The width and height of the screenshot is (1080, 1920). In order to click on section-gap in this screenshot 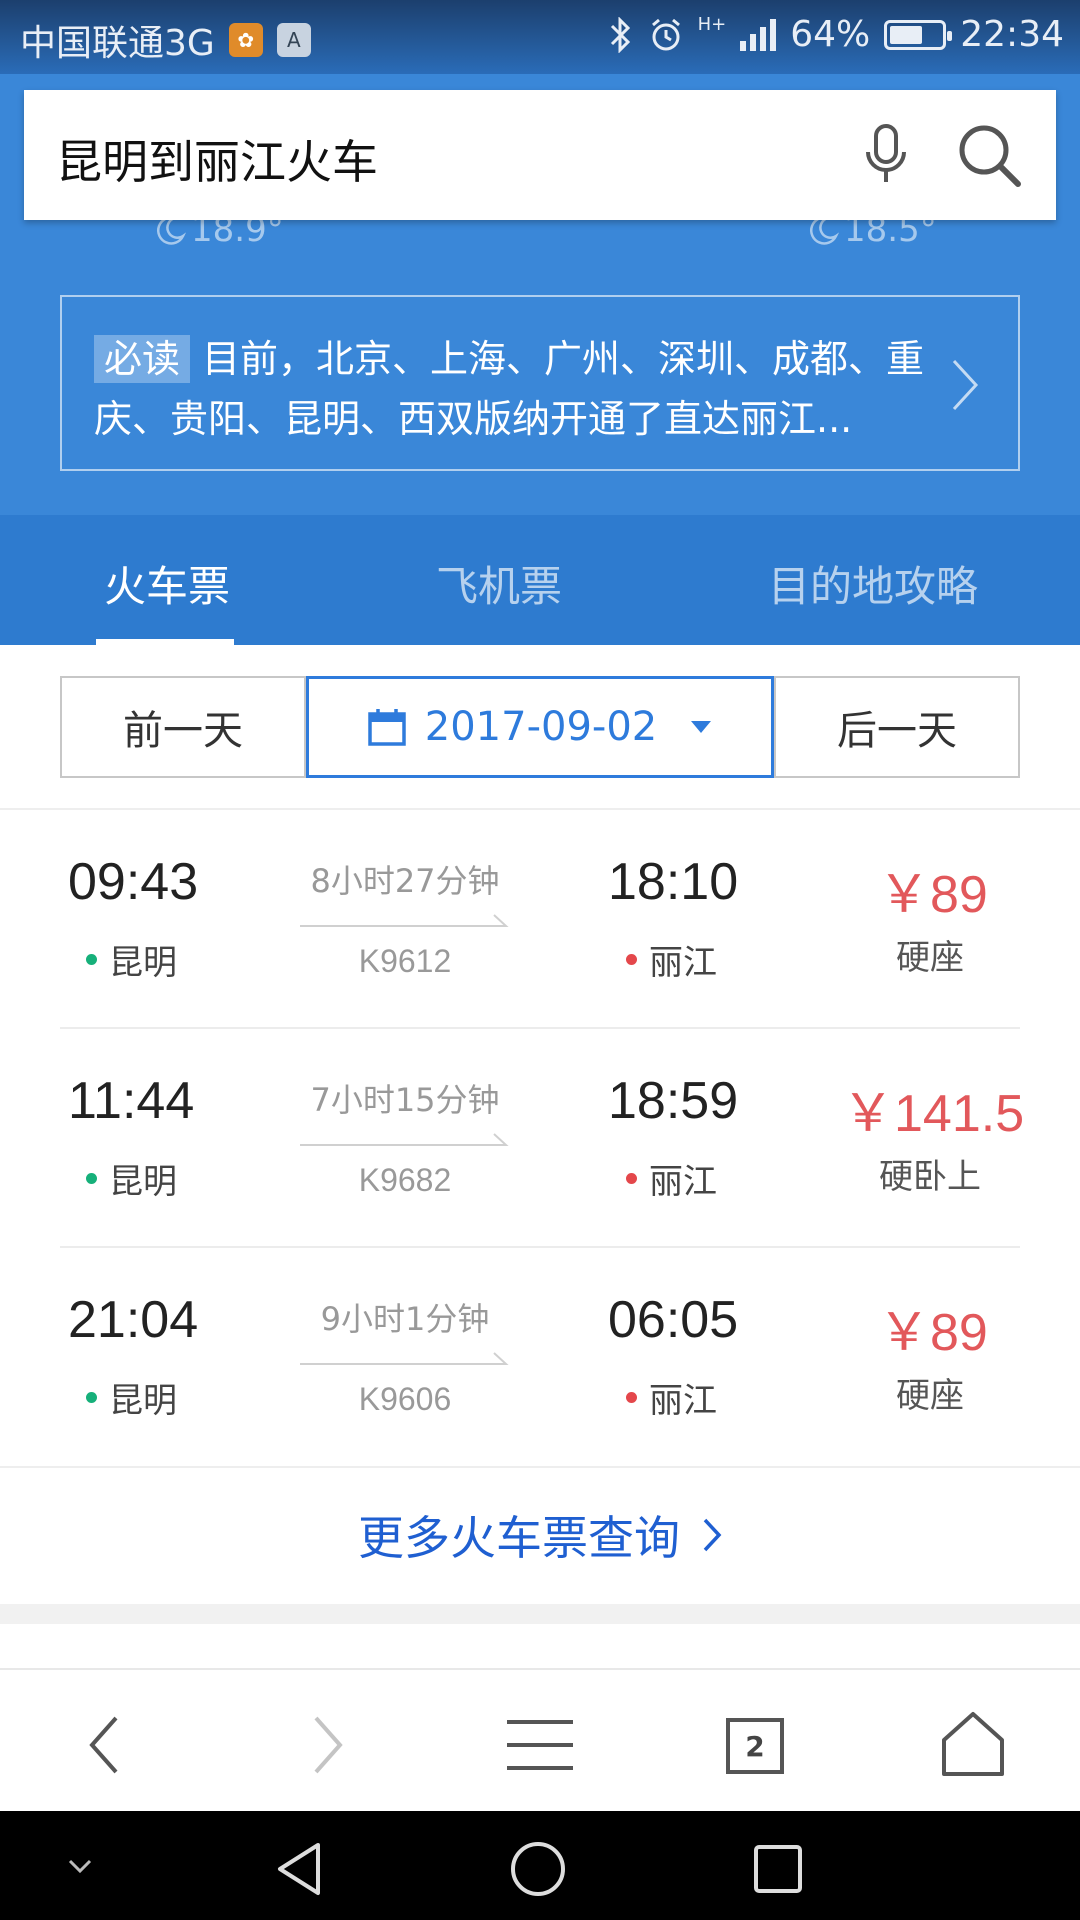, I will do `click(540, 1614)`.